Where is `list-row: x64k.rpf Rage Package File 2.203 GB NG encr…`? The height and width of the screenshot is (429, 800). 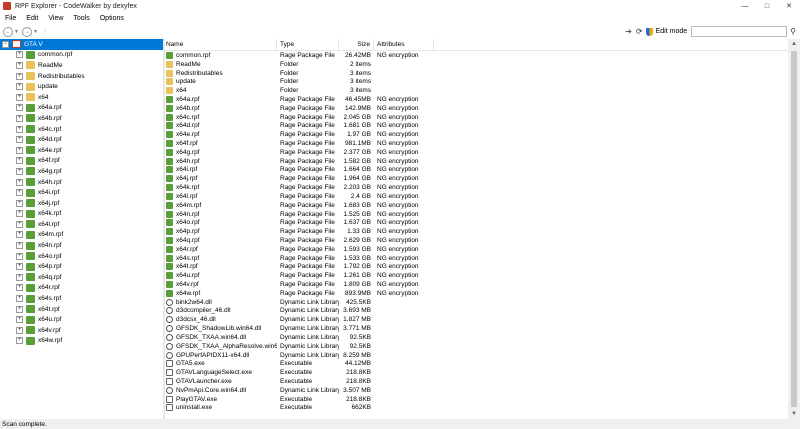
list-row: x64k.rpf Rage Package File 2.203 GB NG encr… is located at coordinates (476, 187).